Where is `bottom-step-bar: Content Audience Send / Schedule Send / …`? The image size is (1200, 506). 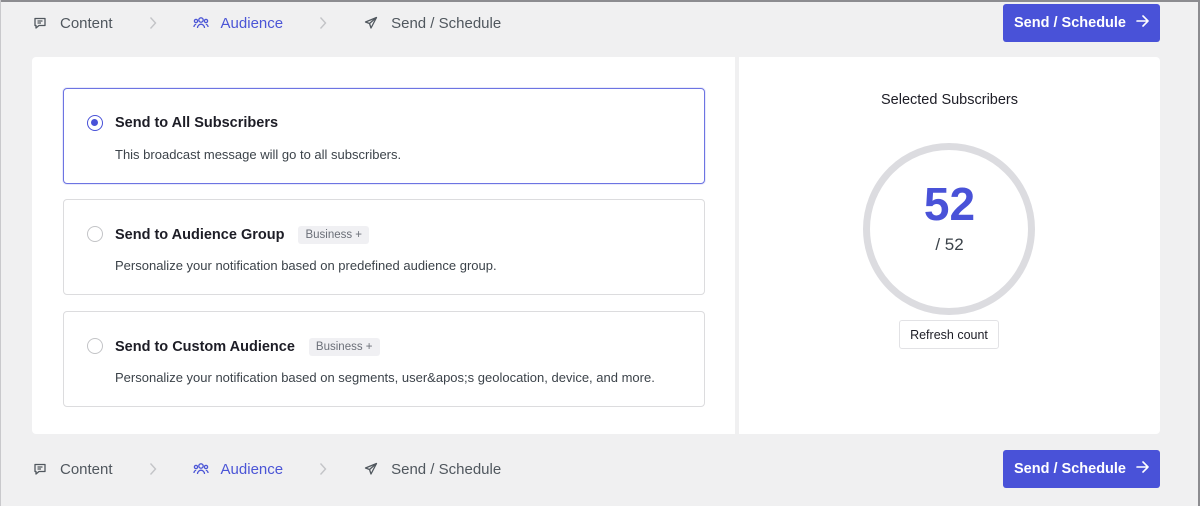 bottom-step-bar: Content Audience Send / Schedule Send / … is located at coordinates (600, 469).